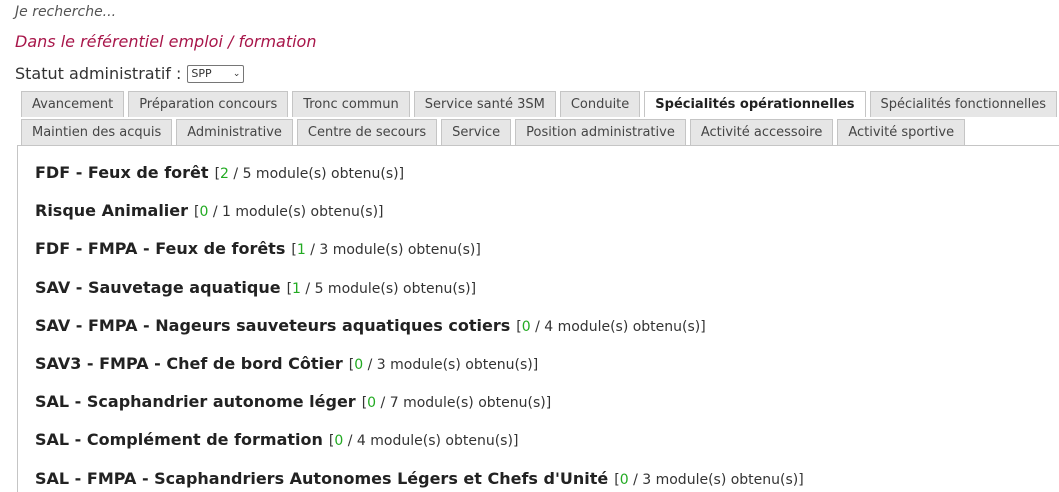 Image resolution: width=1059 pixels, height=492 pixels. Describe the element at coordinates (111, 210) in the screenshot. I see `specialite-name: Risque Animalier` at that location.